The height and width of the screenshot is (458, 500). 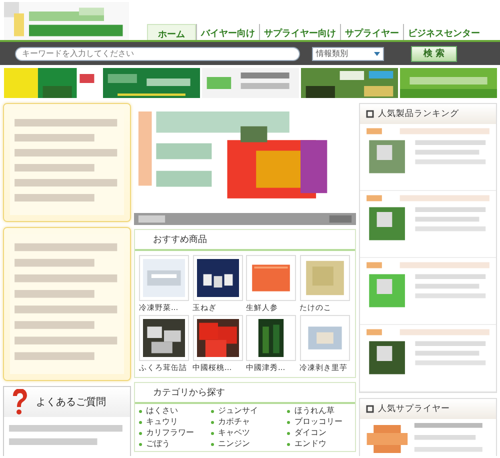 I want to click on category-link: ブロッコリー, so click(x=319, y=422).